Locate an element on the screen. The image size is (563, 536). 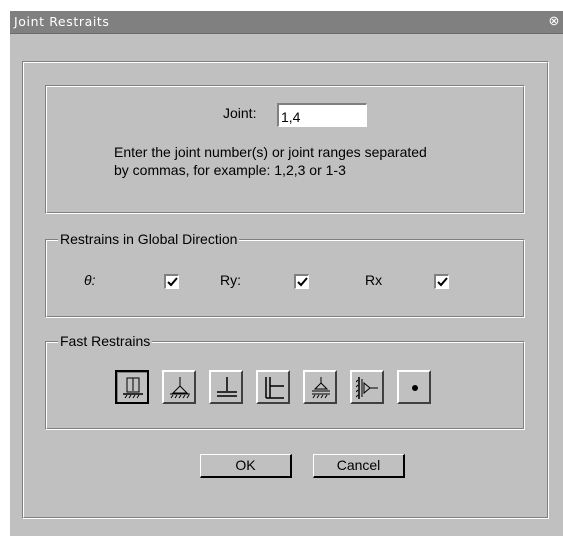
joint-help-line2: by commas, for example: 1,2,3 or 1-3 is located at coordinates (230, 170).